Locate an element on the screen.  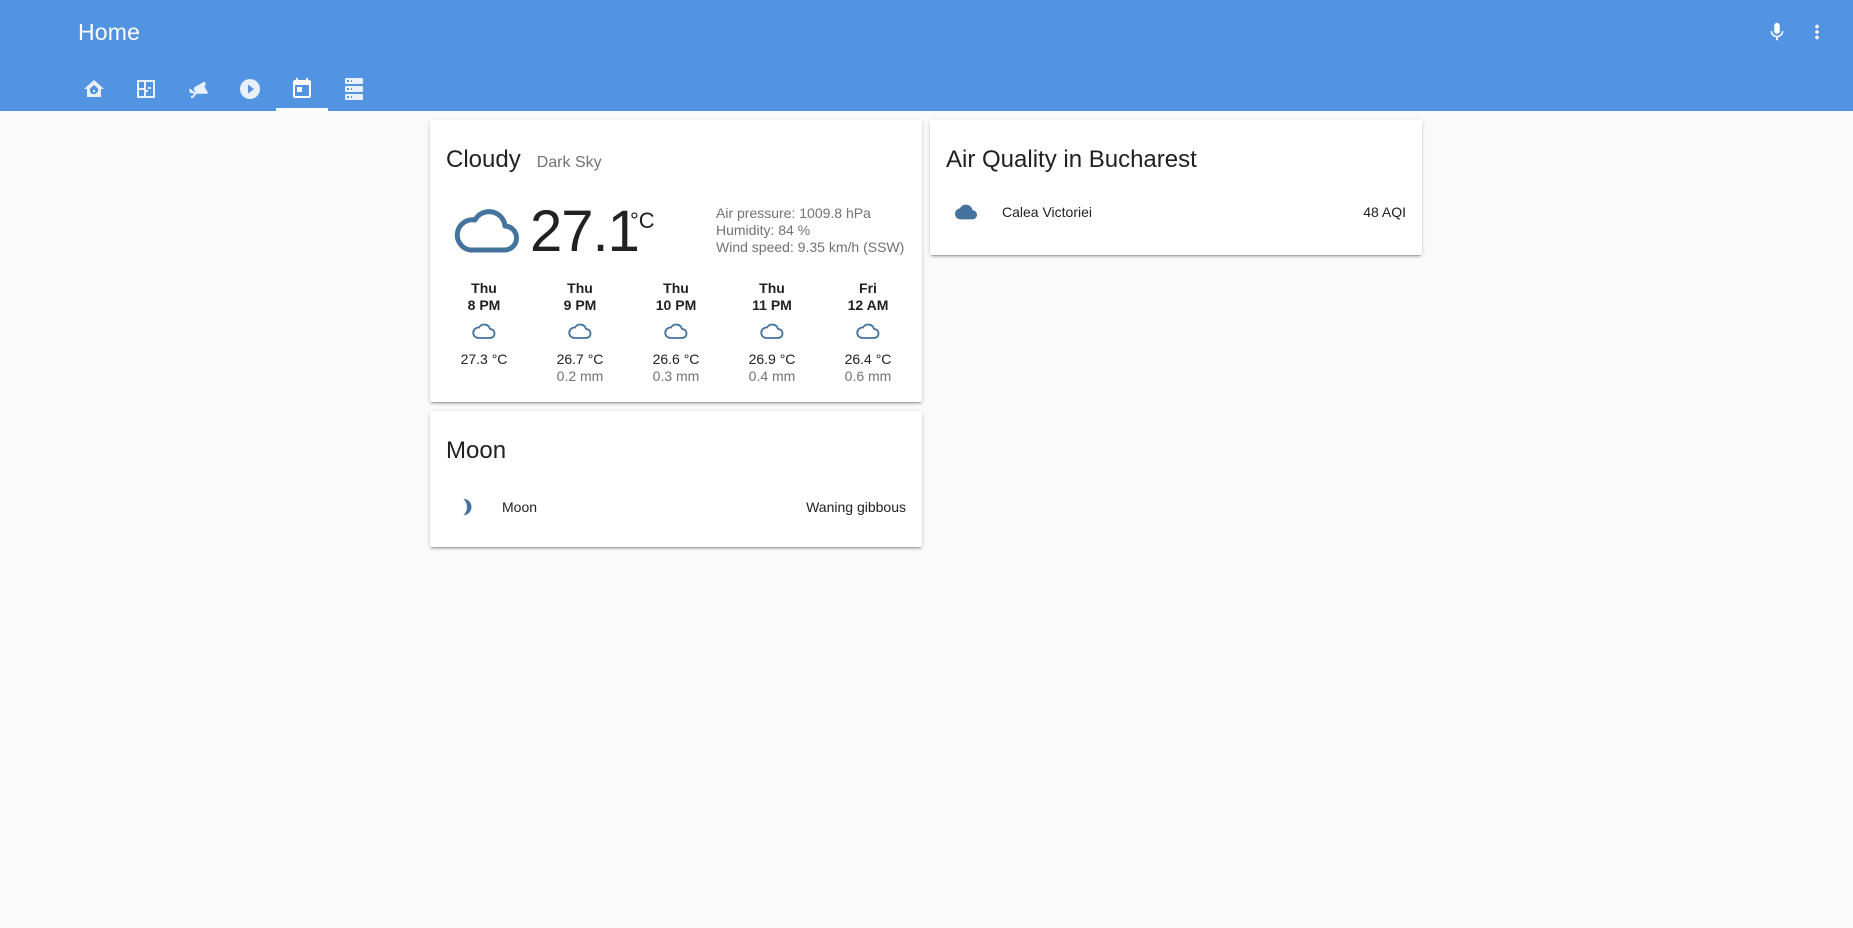
forecast-time: 12 AM is located at coordinates (868, 305).